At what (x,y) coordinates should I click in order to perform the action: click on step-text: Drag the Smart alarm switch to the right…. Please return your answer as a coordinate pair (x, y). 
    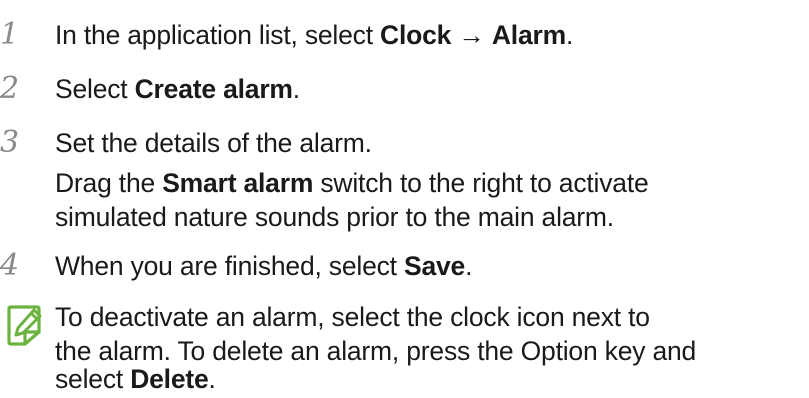
    Looking at the image, I should click on (352, 183).